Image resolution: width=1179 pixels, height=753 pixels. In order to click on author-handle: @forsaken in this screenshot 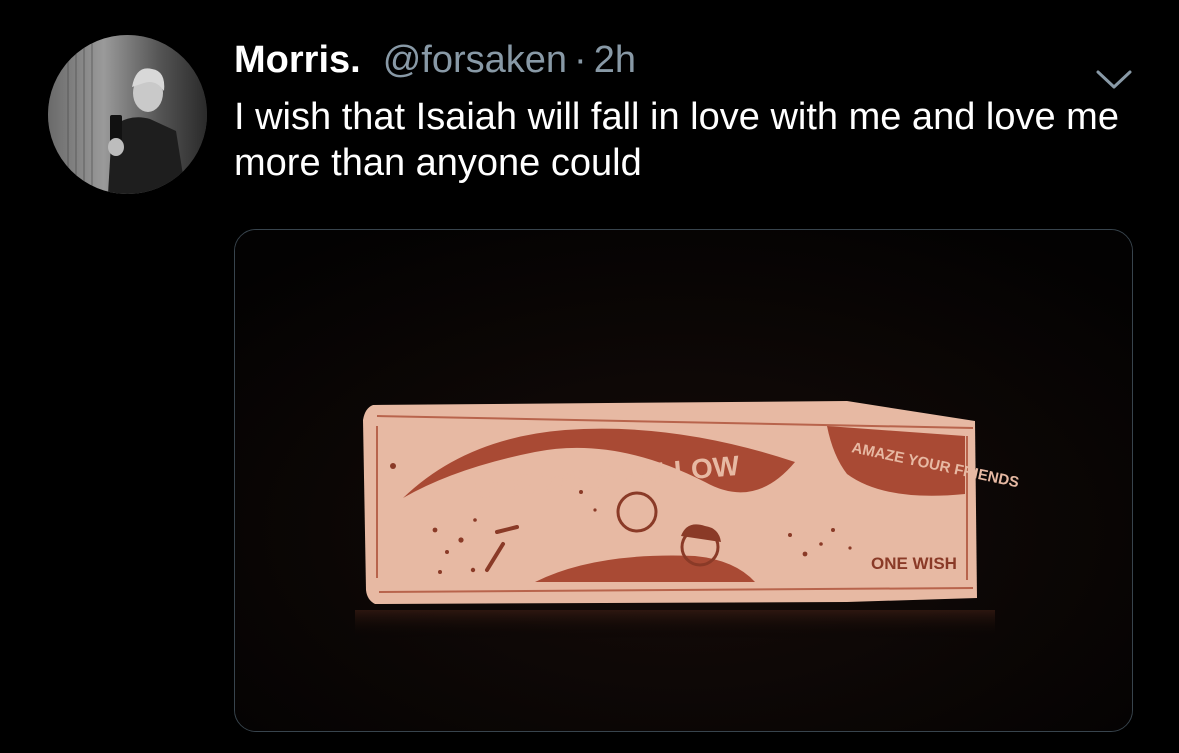, I will do `click(475, 60)`.